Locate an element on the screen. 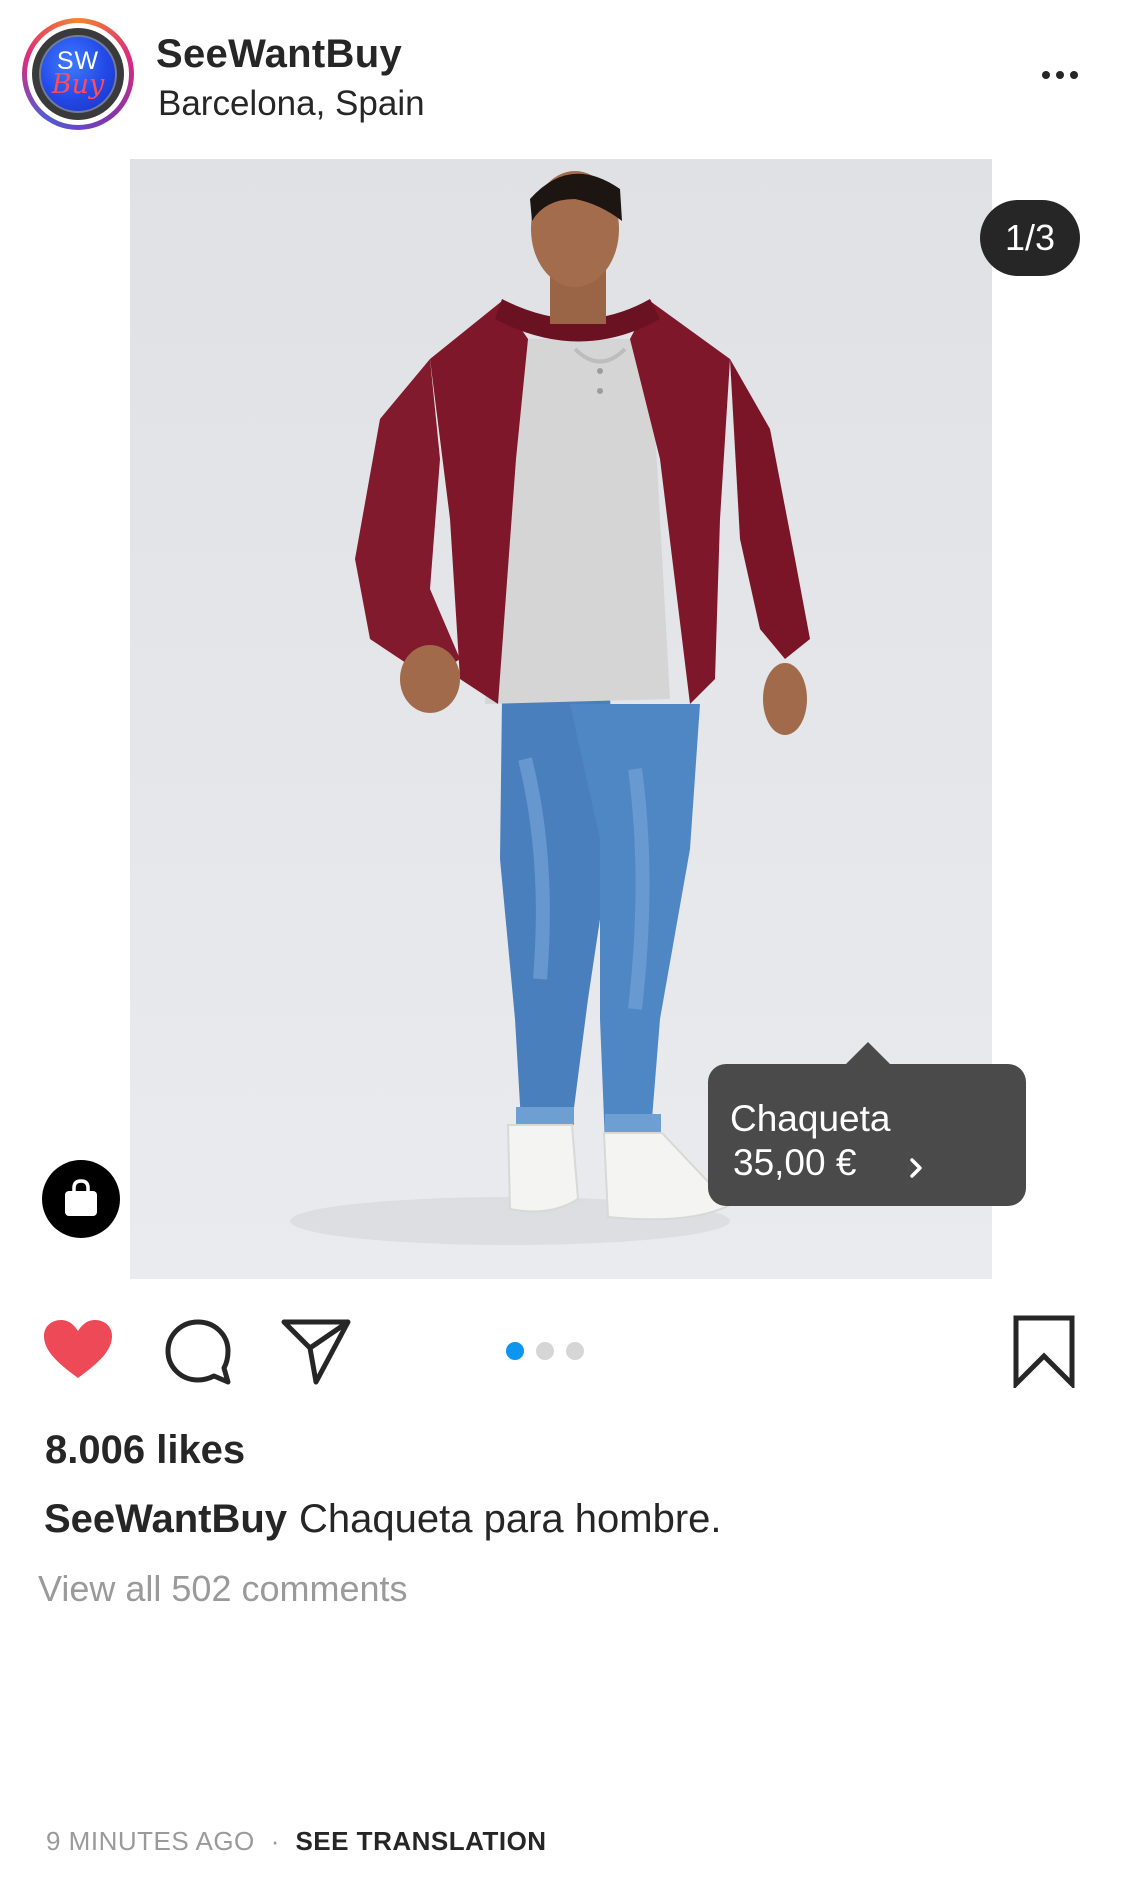  post-location: Barcelona, Spain is located at coordinates (291, 104).